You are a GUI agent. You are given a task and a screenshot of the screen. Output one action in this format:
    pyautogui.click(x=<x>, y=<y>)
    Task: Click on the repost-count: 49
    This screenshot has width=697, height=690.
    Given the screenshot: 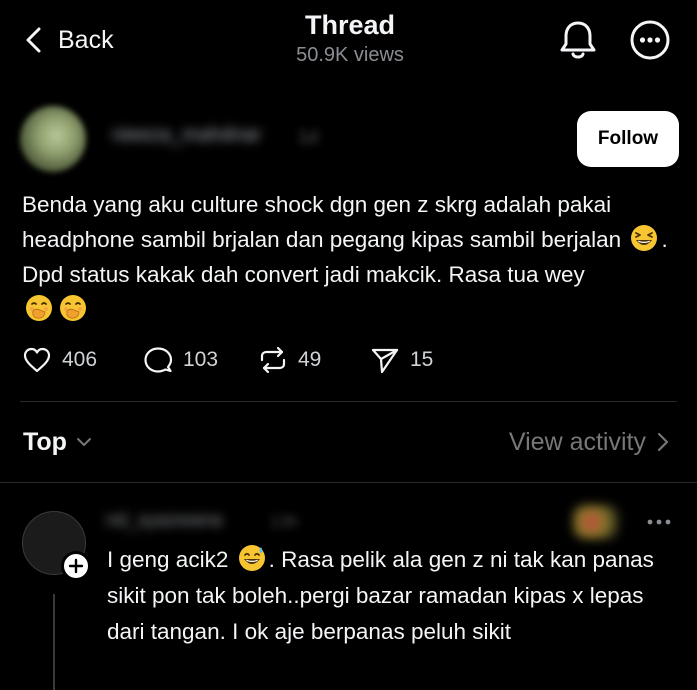 What is the action you would take?
    pyautogui.click(x=310, y=359)
    